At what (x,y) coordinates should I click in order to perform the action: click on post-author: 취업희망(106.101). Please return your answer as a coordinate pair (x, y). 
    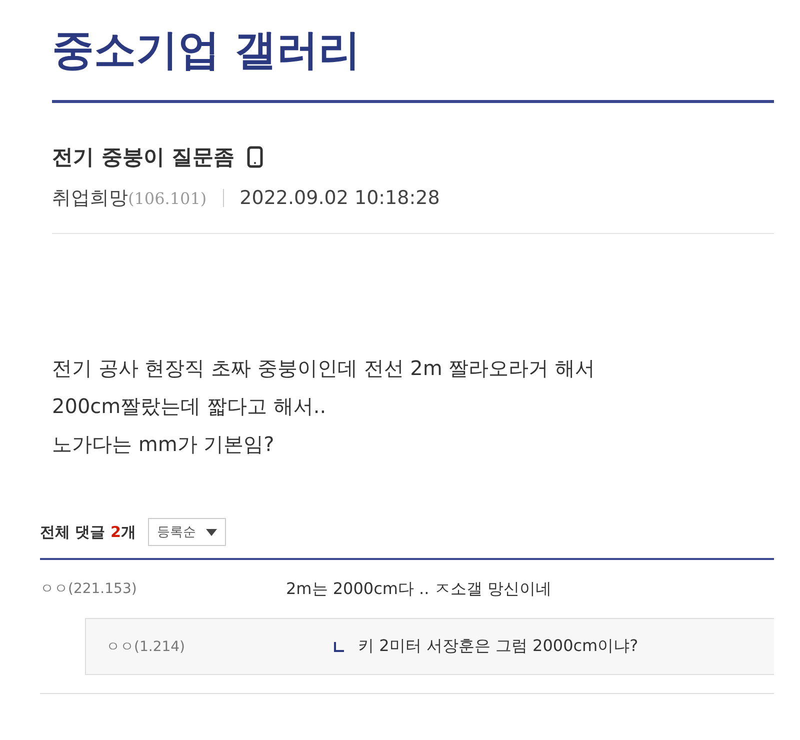
    Looking at the image, I should click on (129, 198).